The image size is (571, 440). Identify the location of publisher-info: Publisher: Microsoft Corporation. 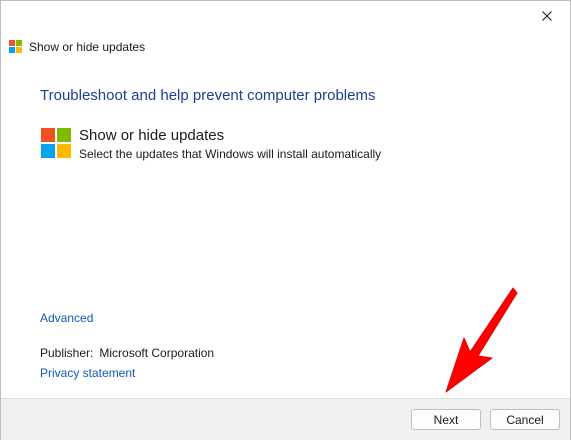
(127, 353).